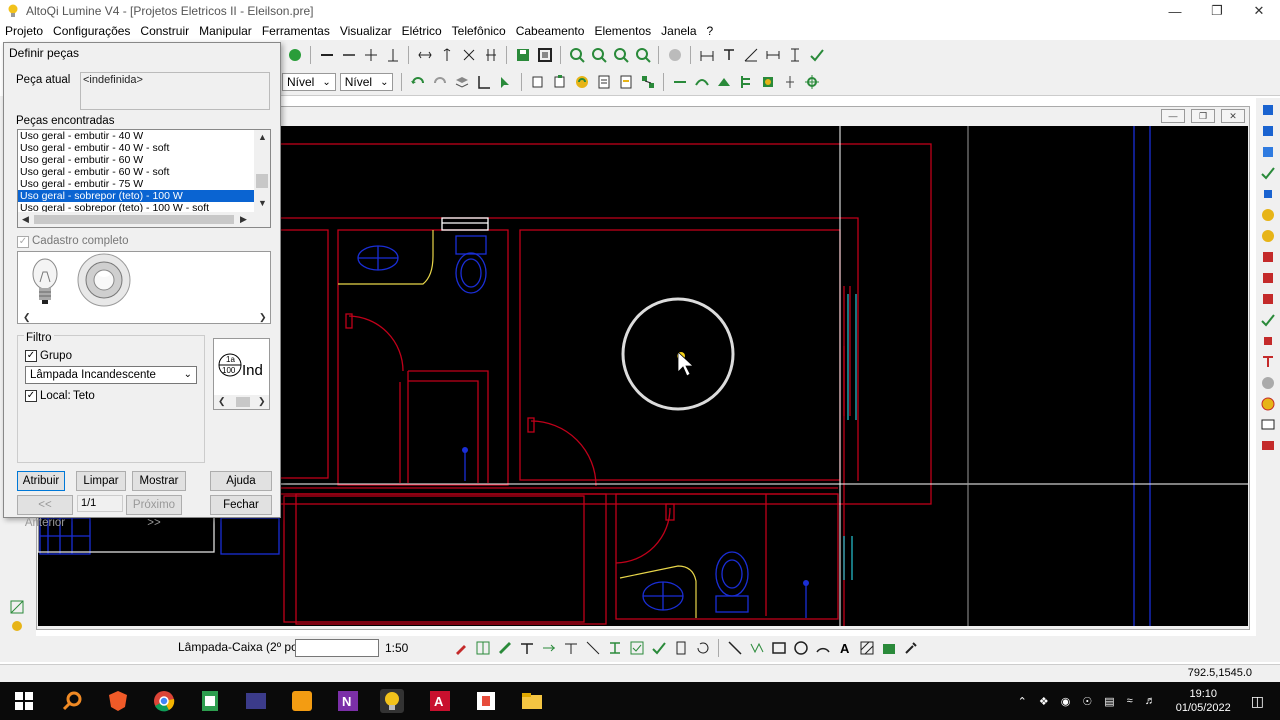 The image size is (1280, 720). Describe the element at coordinates (571, 648) in the screenshot. I see `h-line-icon` at that location.